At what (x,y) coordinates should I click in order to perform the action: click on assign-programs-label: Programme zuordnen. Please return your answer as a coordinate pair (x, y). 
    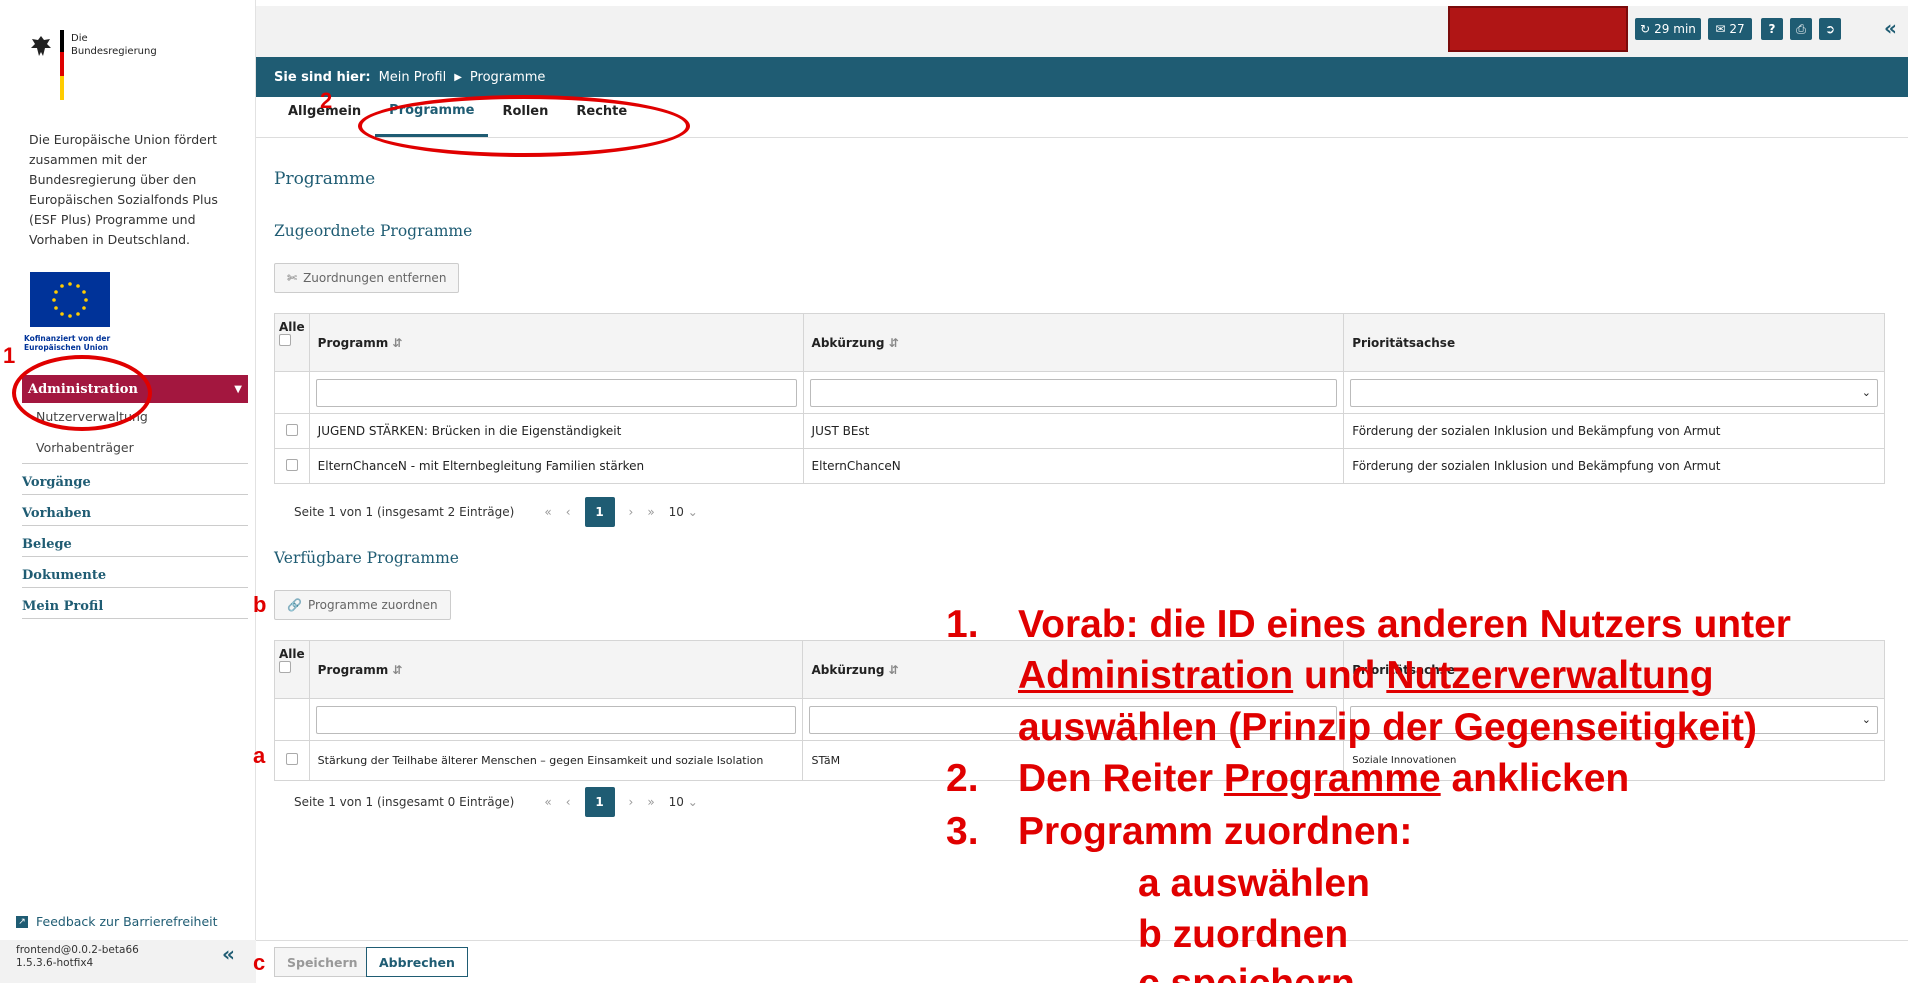
    Looking at the image, I should click on (372, 605).